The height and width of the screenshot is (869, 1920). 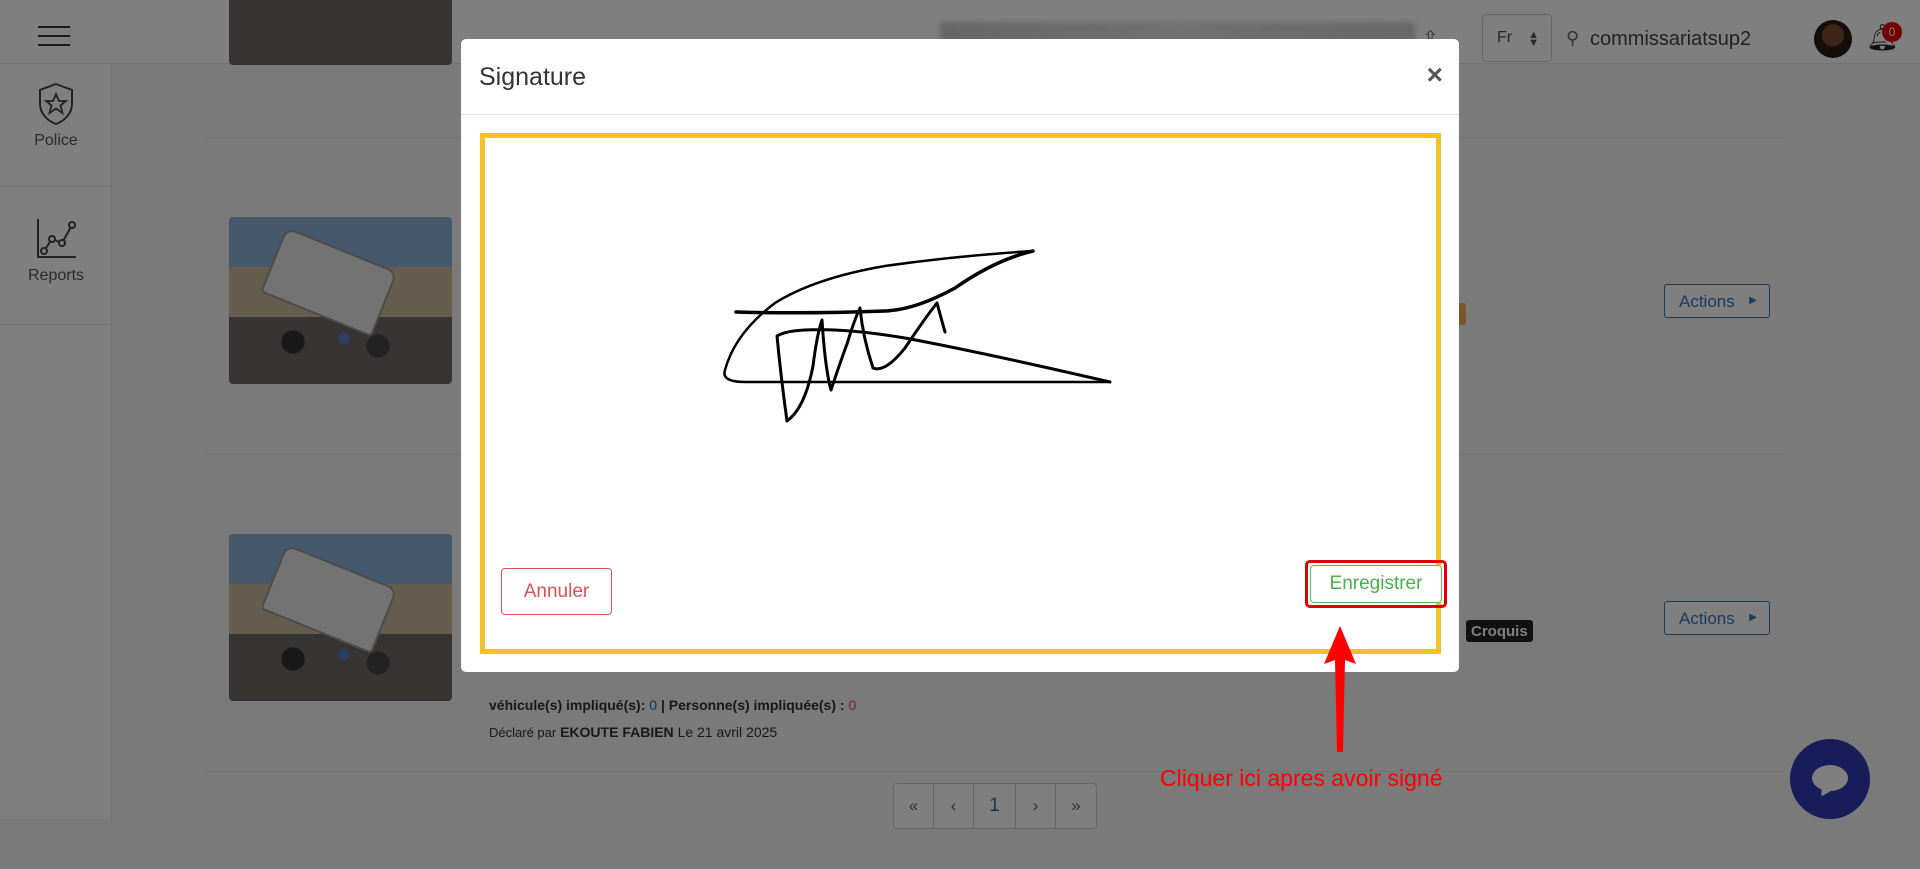 What do you see at coordinates (533, 77) in the screenshot?
I see `modal-title: Signature` at bounding box center [533, 77].